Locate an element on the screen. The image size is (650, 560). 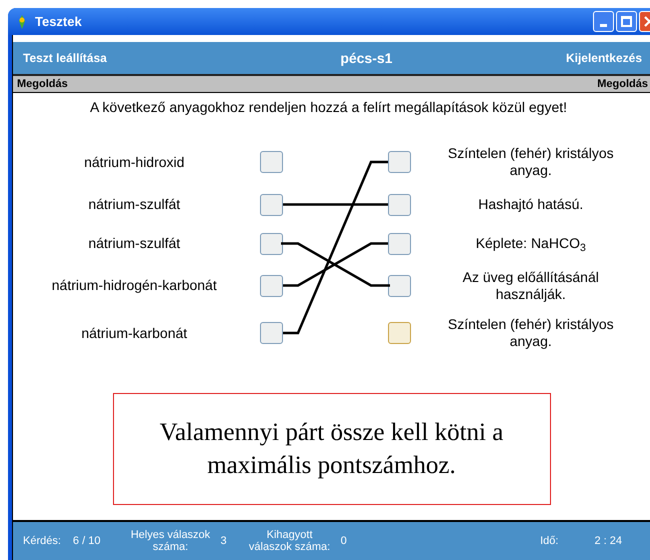
skipped-label: Kihagyott válaszok száma: is located at coordinates (290, 541).